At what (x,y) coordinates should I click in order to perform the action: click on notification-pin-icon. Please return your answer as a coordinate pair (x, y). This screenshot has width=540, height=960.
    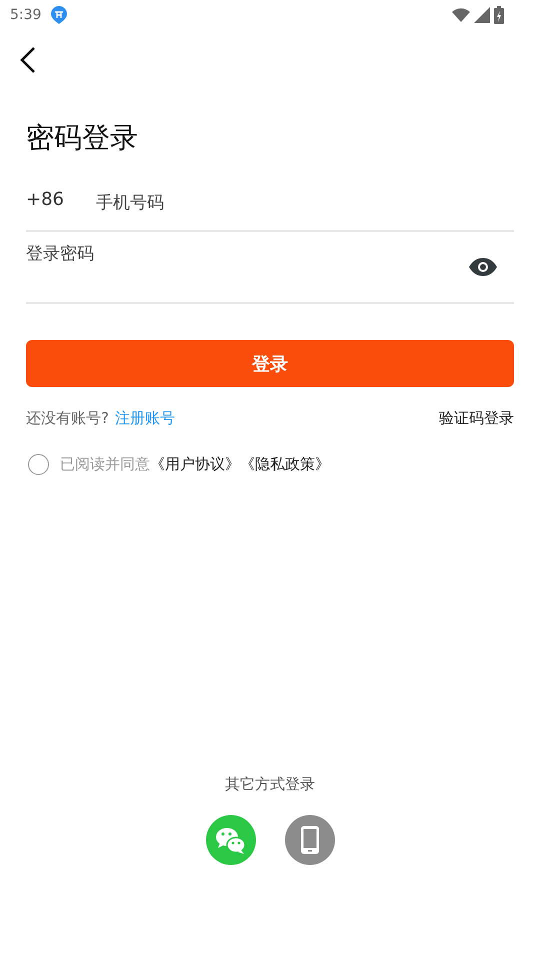
    Looking at the image, I should click on (59, 15).